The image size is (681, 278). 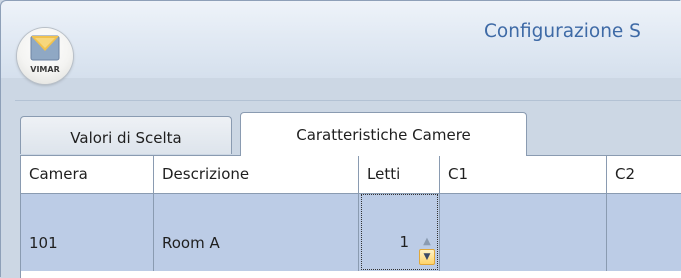 What do you see at coordinates (404, 242) in the screenshot?
I see `letti-value: 1` at bounding box center [404, 242].